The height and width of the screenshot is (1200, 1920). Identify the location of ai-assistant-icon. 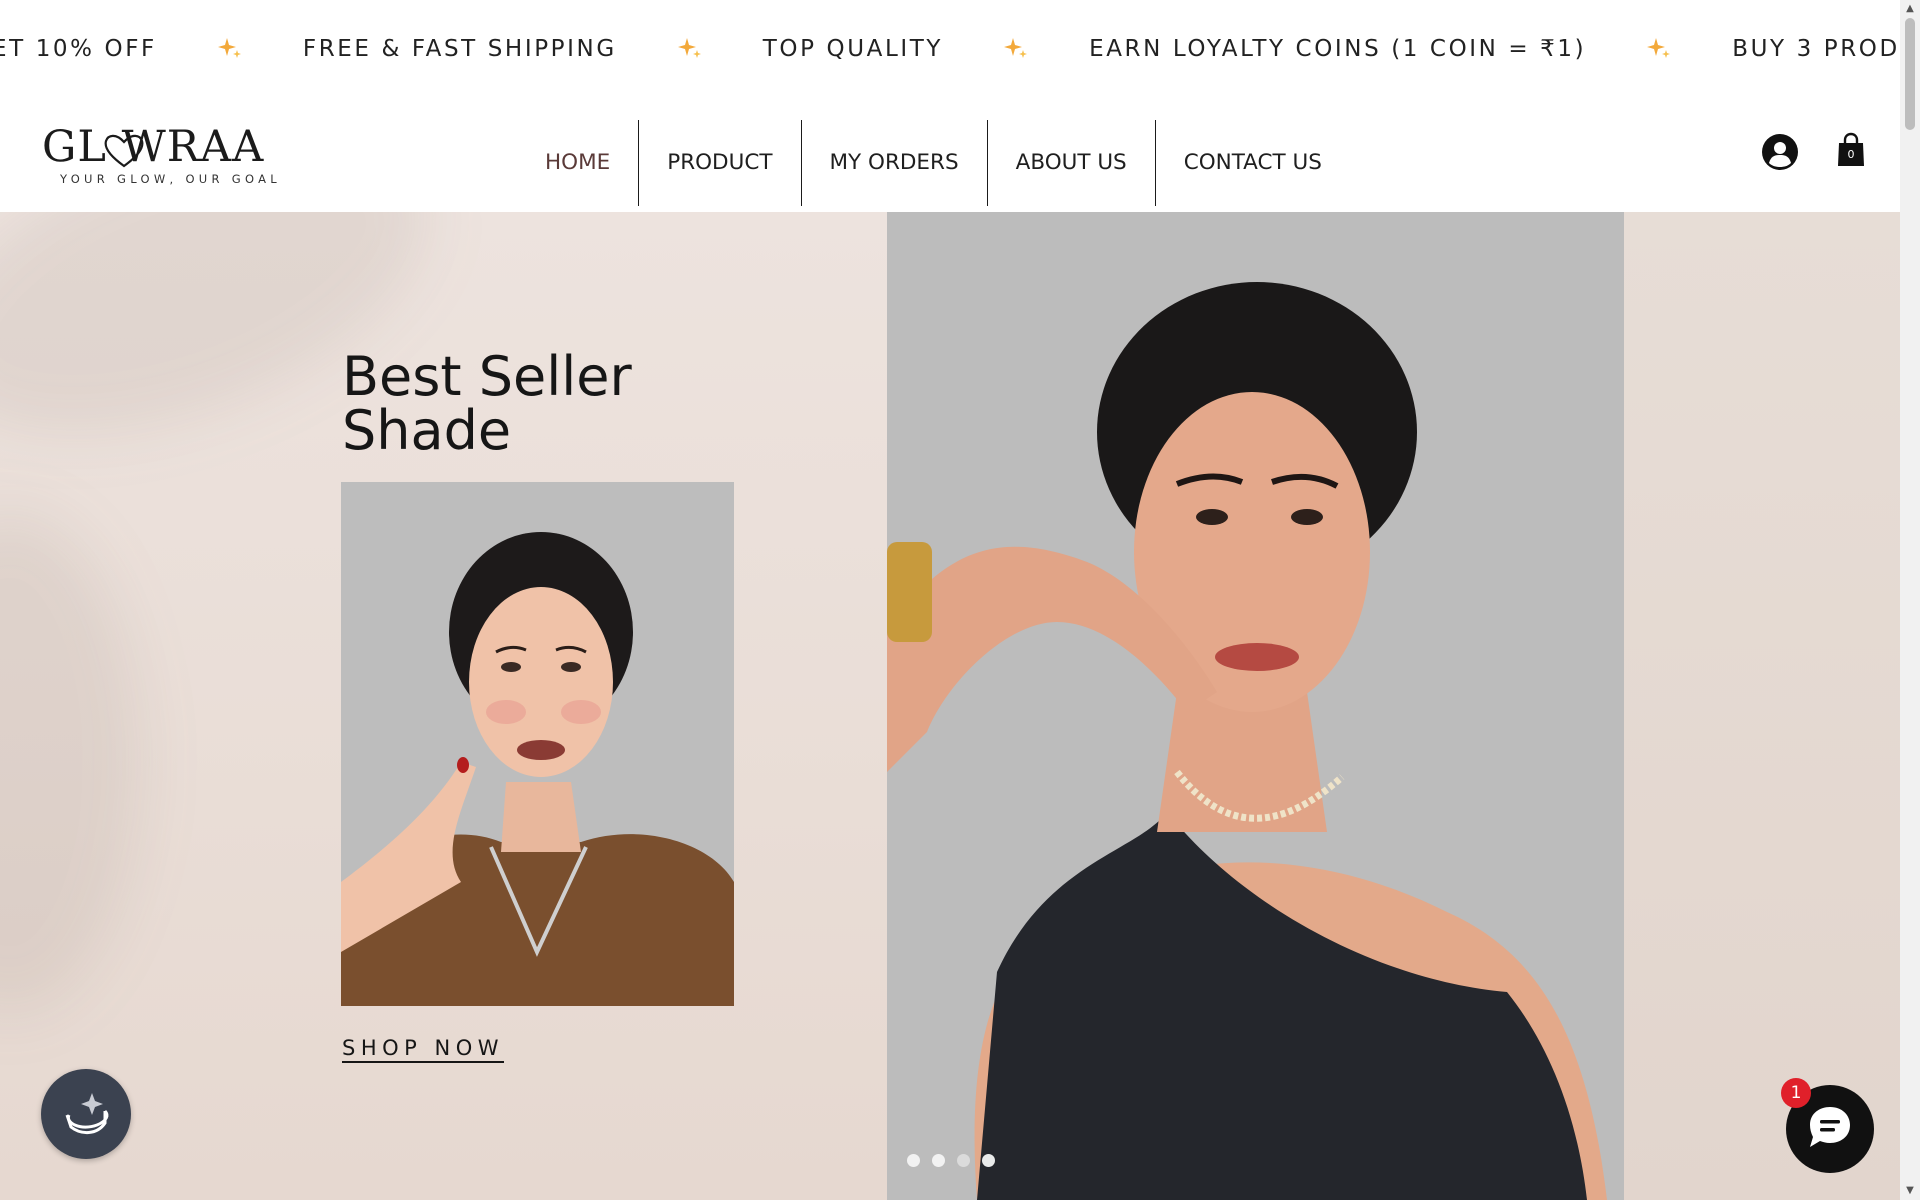
(87, 1113).